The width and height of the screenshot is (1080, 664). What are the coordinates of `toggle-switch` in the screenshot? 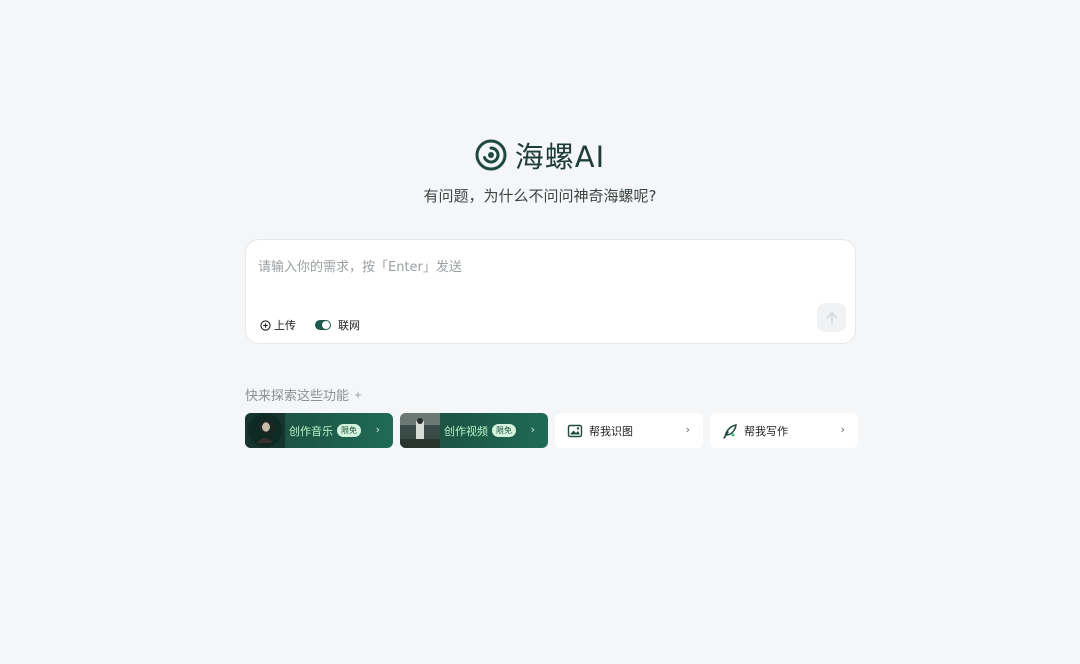 It's located at (323, 325).